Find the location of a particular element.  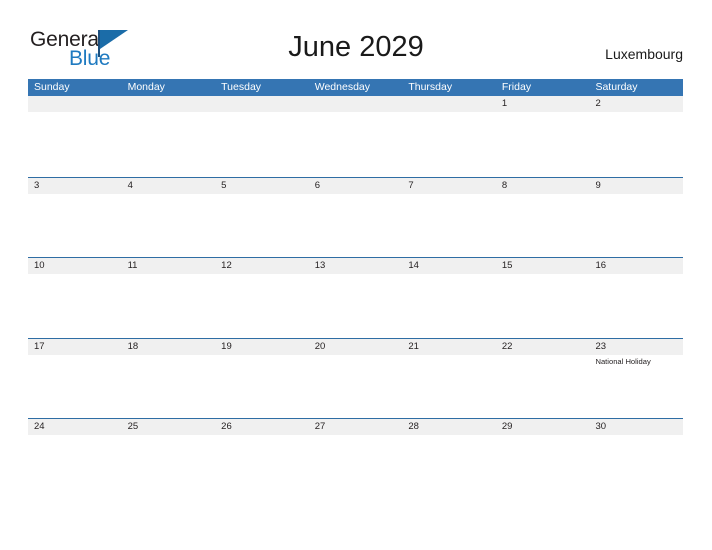

day-number: 19 is located at coordinates (226, 346).